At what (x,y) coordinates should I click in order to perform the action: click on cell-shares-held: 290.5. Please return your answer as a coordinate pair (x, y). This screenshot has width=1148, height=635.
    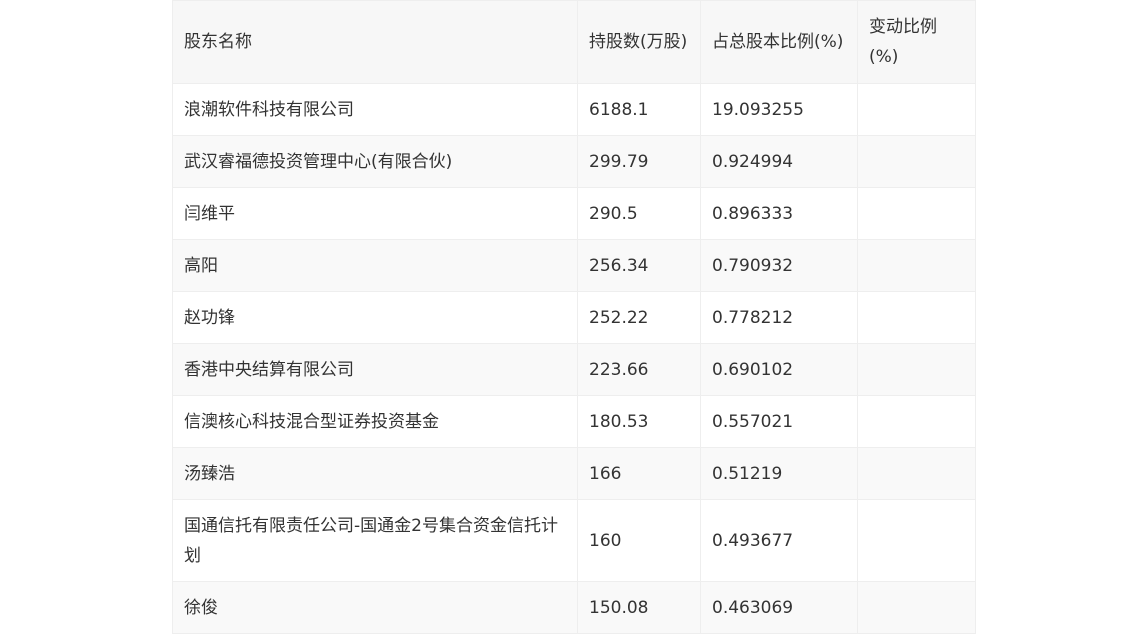
    Looking at the image, I should click on (639, 213).